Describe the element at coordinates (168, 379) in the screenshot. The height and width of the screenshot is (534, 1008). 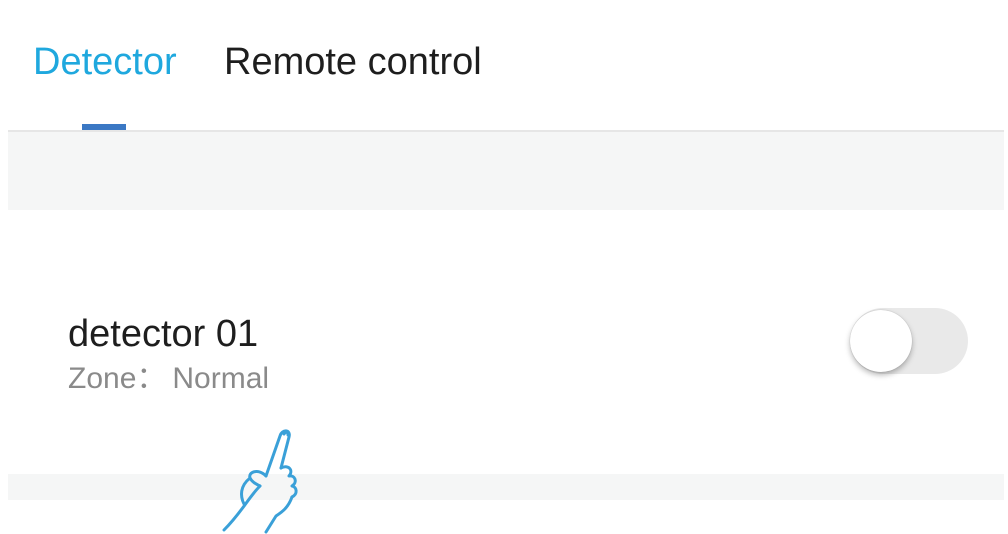
I see `device-zone: Zone： Normal` at that location.